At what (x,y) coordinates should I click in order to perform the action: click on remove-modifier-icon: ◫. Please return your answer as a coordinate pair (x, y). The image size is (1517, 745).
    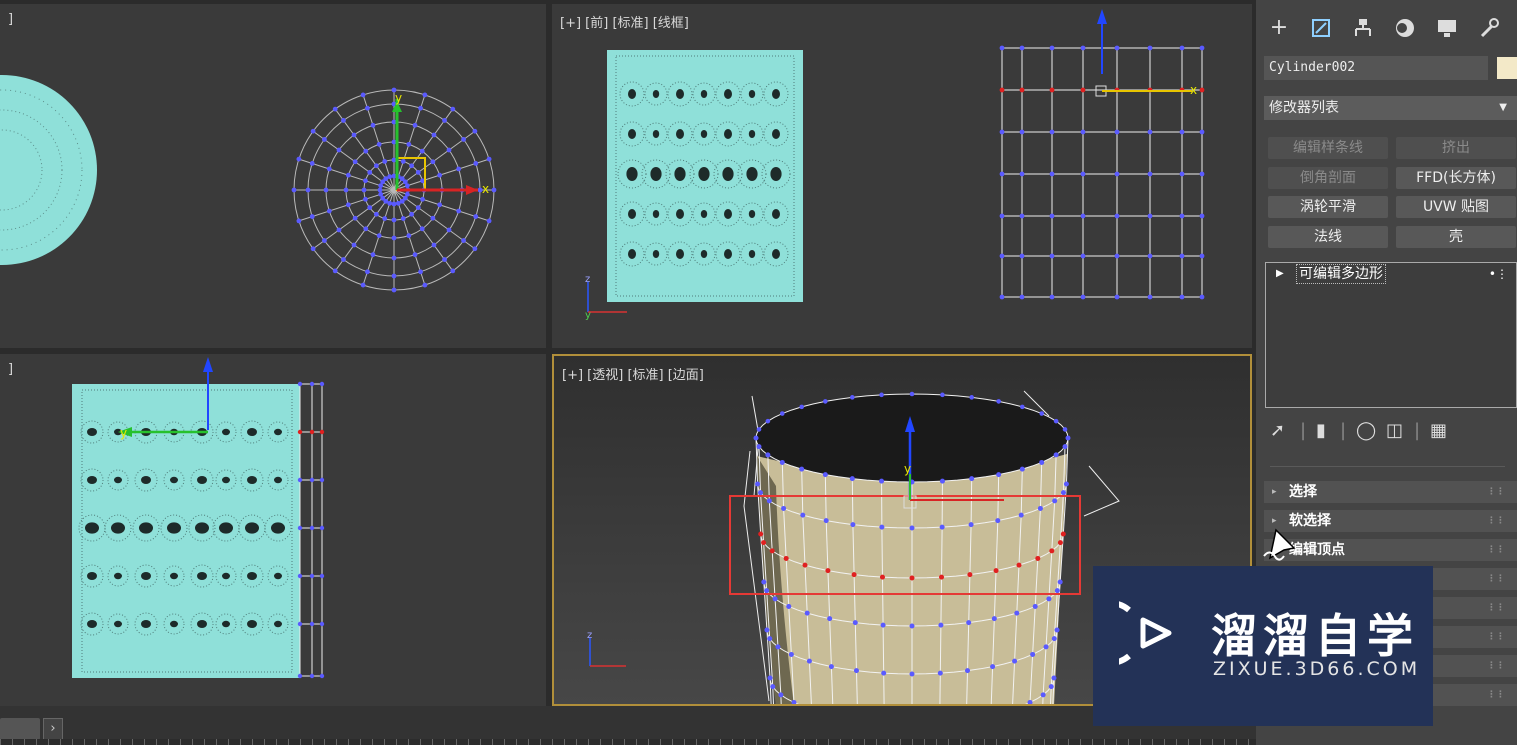
    Looking at the image, I should click on (1394, 430).